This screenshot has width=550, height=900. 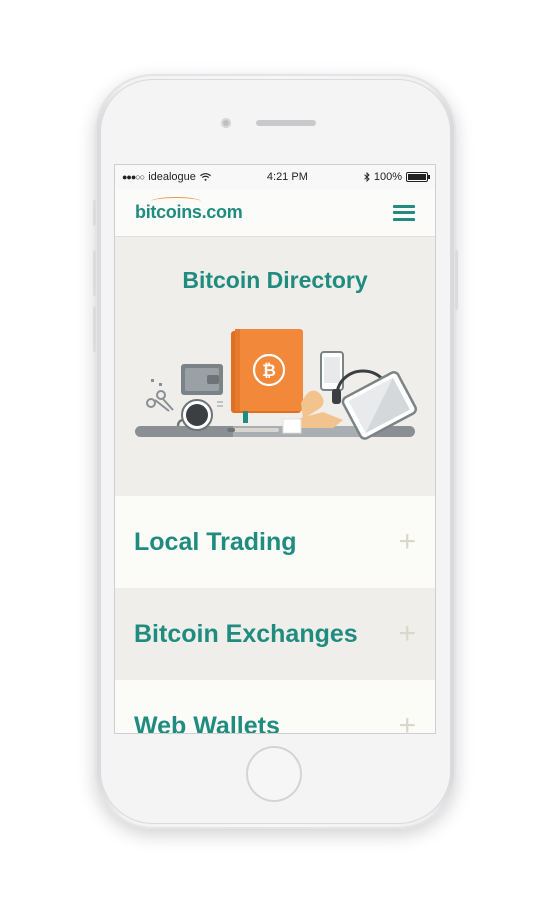 What do you see at coordinates (269, 371) in the screenshot?
I see `bitcoin-icon: ₿` at bounding box center [269, 371].